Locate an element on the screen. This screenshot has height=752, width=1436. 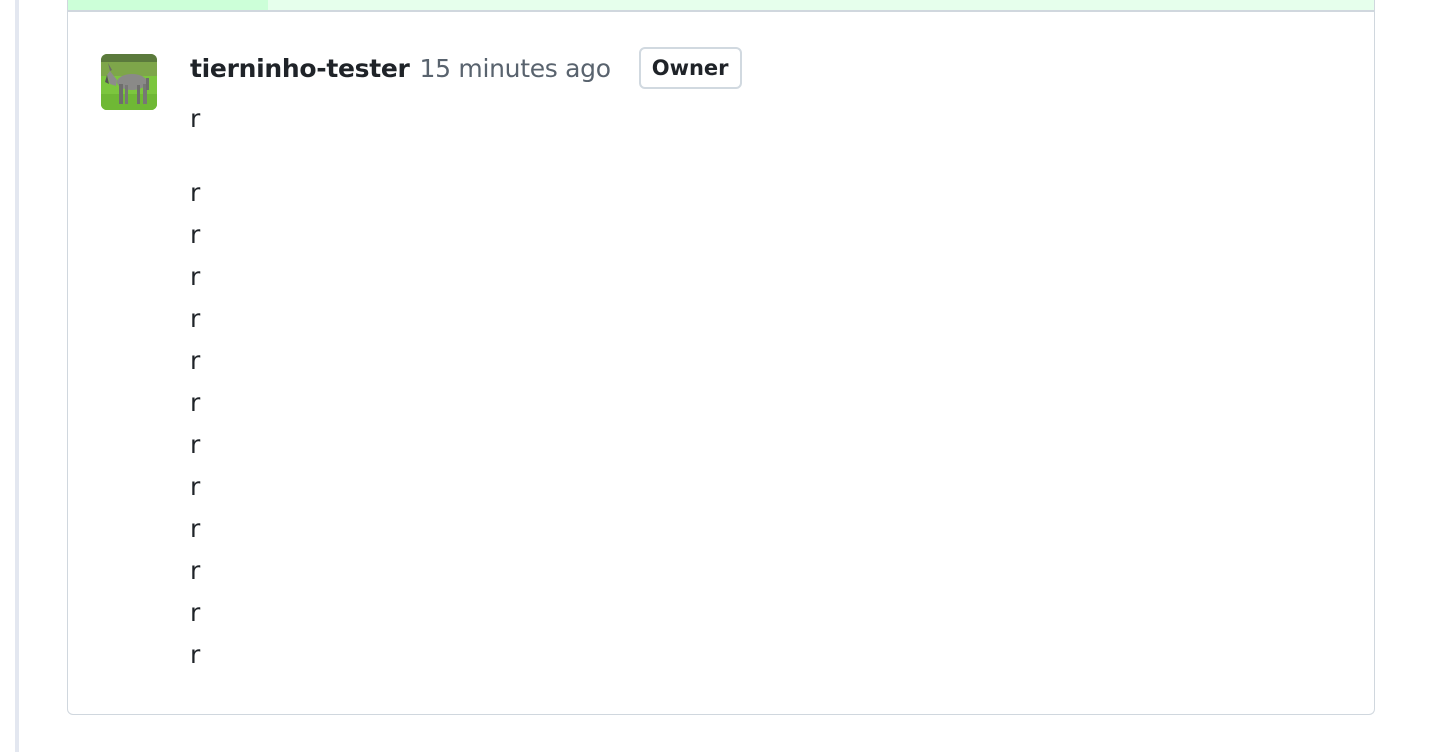
comment-author-link: tierninho-tester is located at coordinates (300, 68).